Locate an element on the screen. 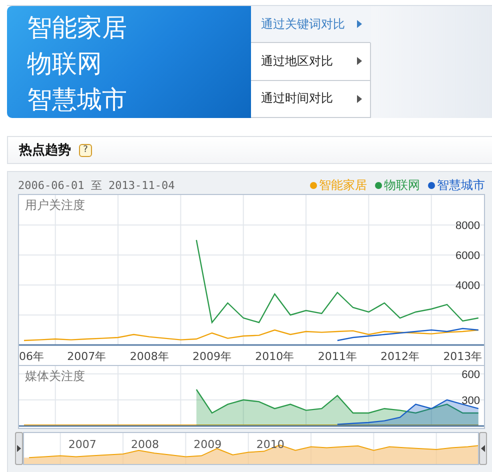  compare-menu-item: 通过关键词对比 is located at coordinates (311, 25).